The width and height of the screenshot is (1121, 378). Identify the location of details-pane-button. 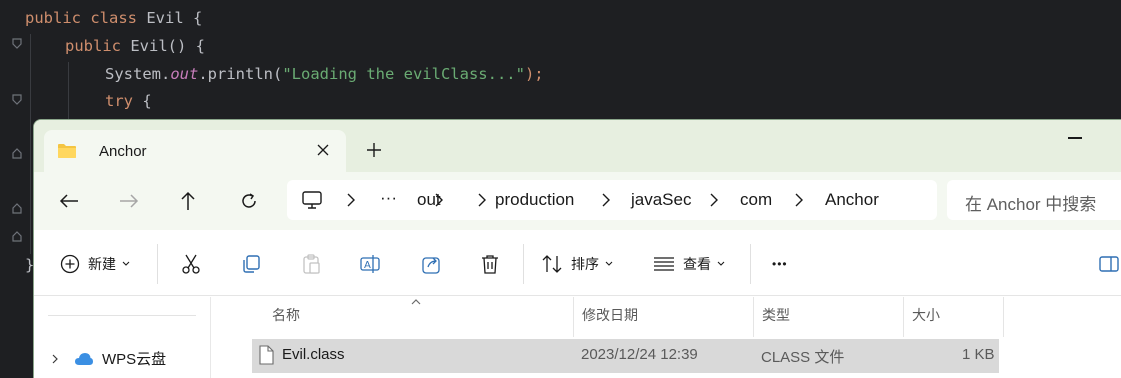
(1109, 264).